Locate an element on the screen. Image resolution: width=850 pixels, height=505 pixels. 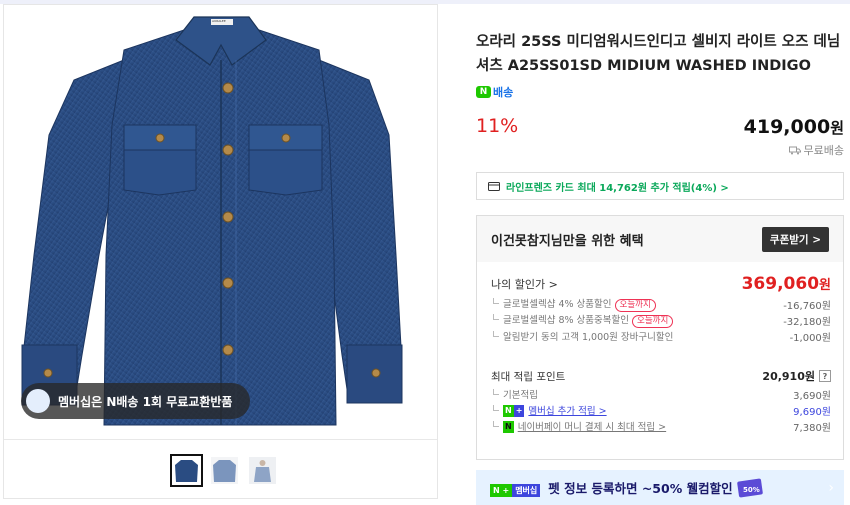
point-value: 7,380원 is located at coordinates (812, 428).